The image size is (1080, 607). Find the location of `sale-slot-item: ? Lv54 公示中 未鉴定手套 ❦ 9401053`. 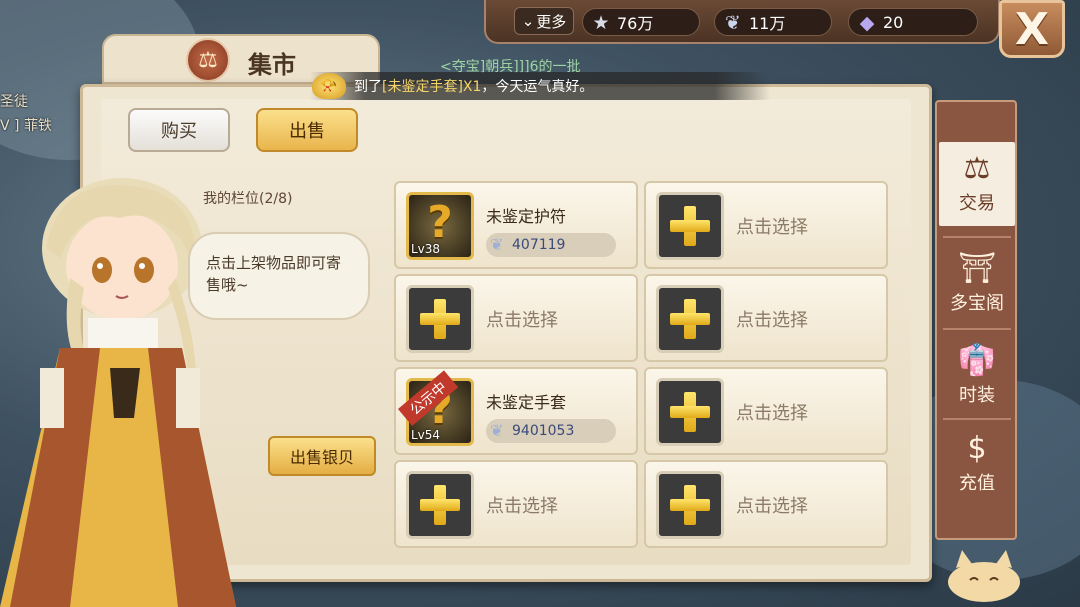

sale-slot-item: ? Lv54 公示中 未鉴定手套 ❦ 9401053 is located at coordinates (516, 411).